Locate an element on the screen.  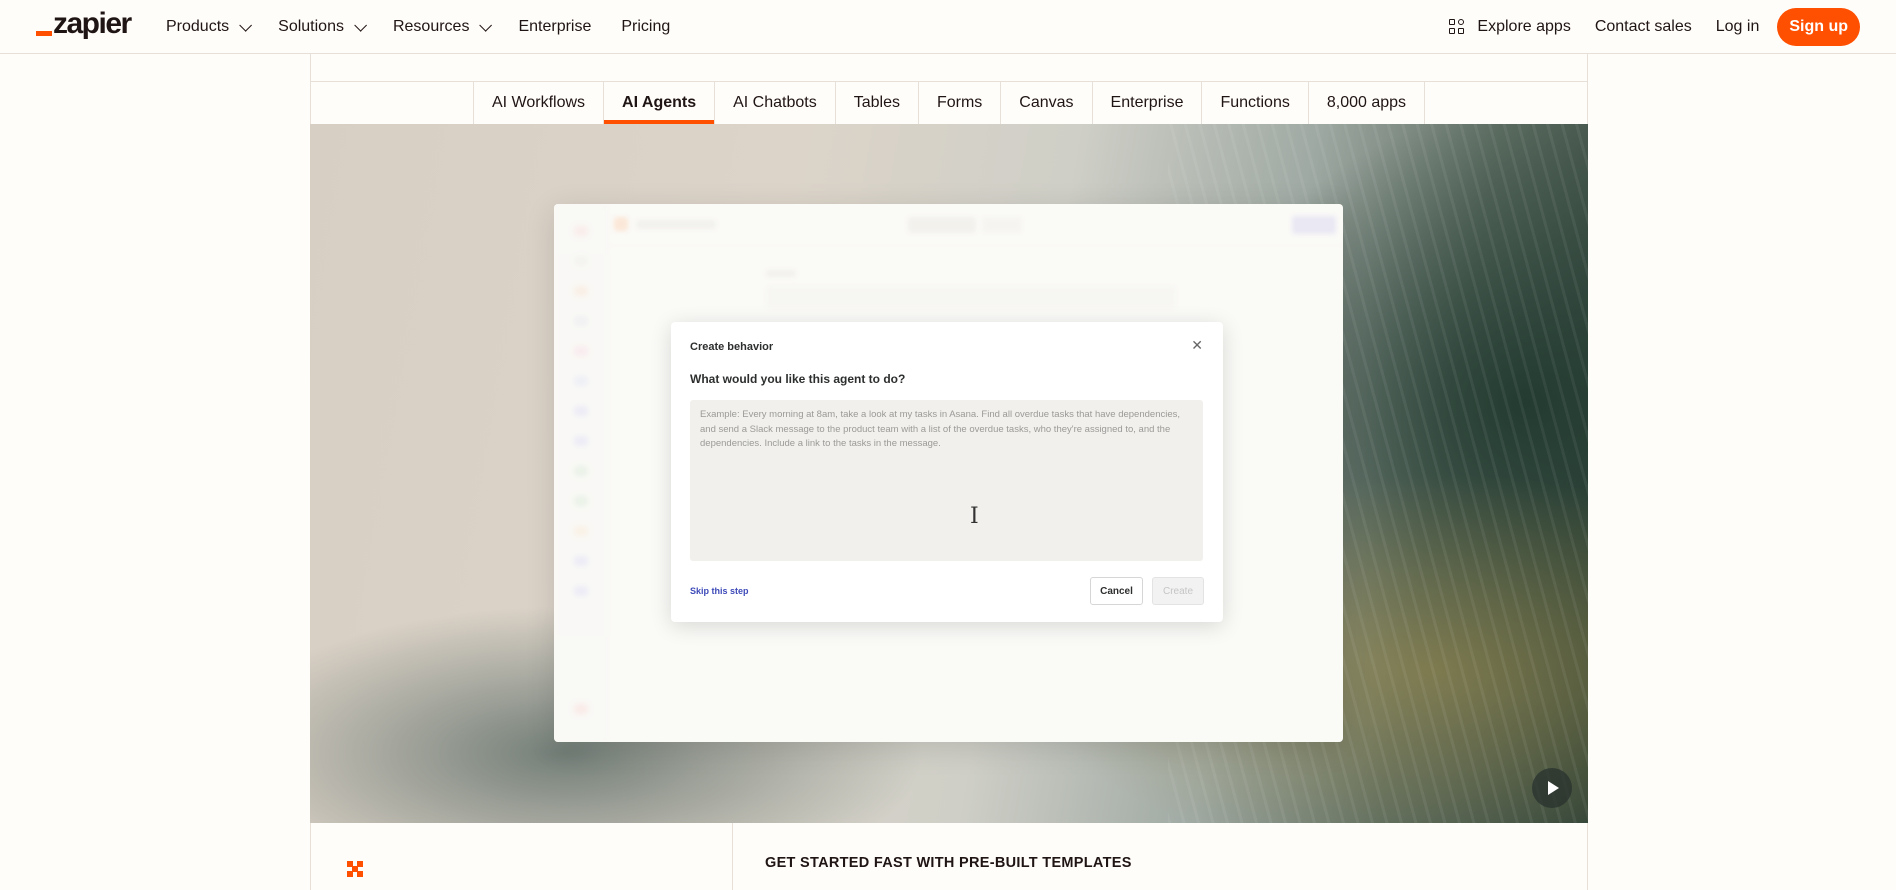
nav-solutions: Solutions is located at coordinates (322, 27).